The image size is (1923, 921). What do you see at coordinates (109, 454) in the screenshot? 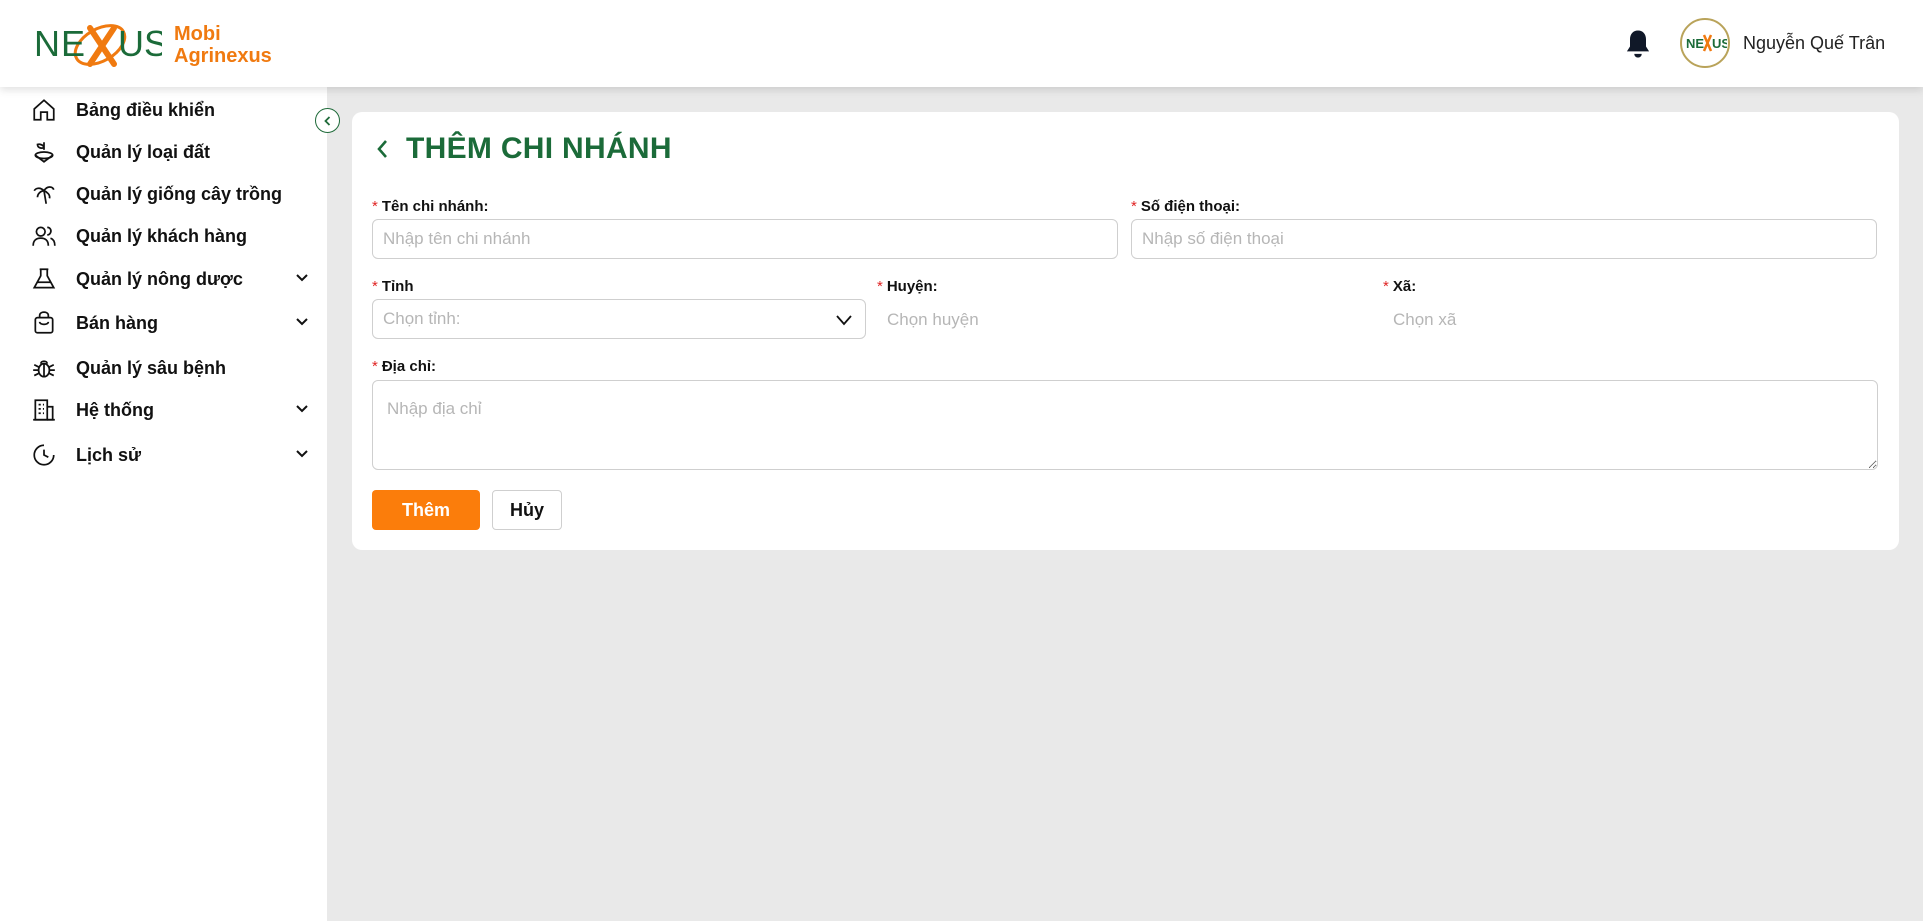
I see `sidebar-item-label: Lịch sử` at bounding box center [109, 454].